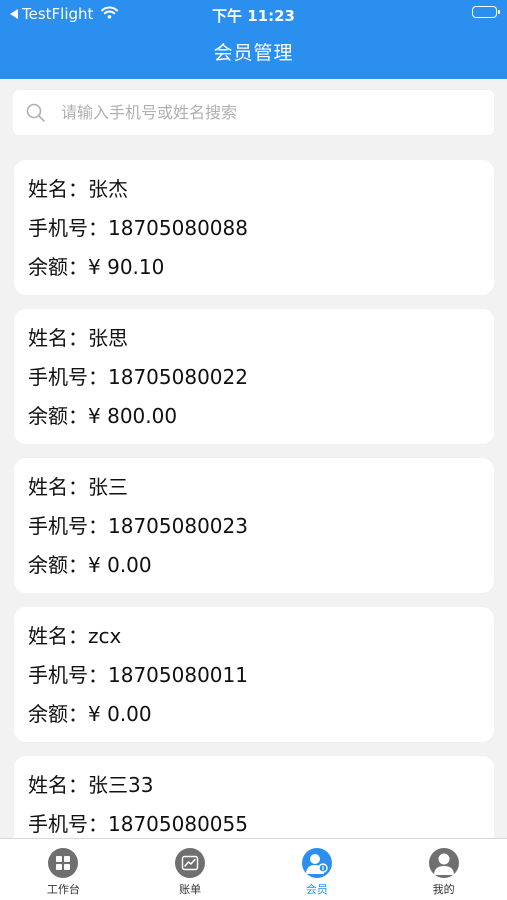  What do you see at coordinates (121, 785) in the screenshot?
I see `member-name: 张三33` at bounding box center [121, 785].